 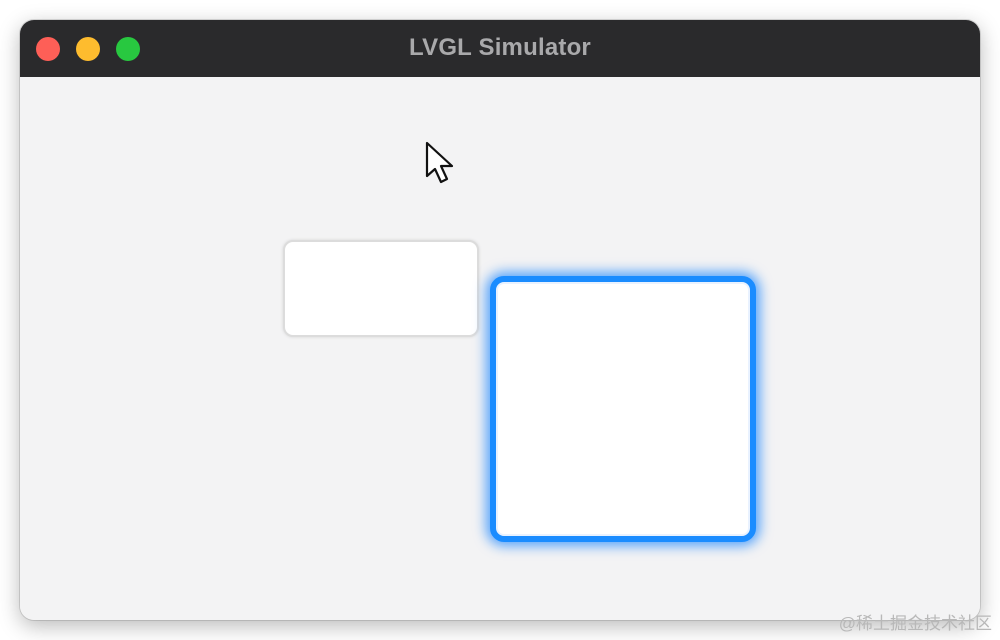 What do you see at coordinates (915, 623) in the screenshot?
I see `watermark: @稀土掘金技术社区` at bounding box center [915, 623].